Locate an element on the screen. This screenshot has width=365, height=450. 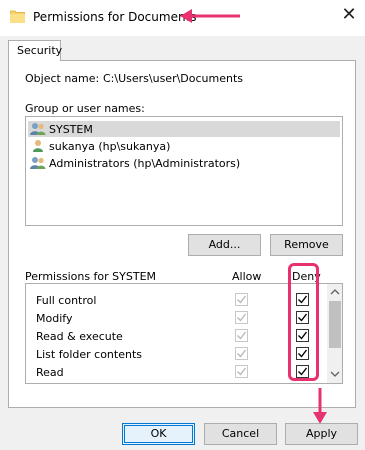
scroll-up-icon is located at coordinates (335, 292).